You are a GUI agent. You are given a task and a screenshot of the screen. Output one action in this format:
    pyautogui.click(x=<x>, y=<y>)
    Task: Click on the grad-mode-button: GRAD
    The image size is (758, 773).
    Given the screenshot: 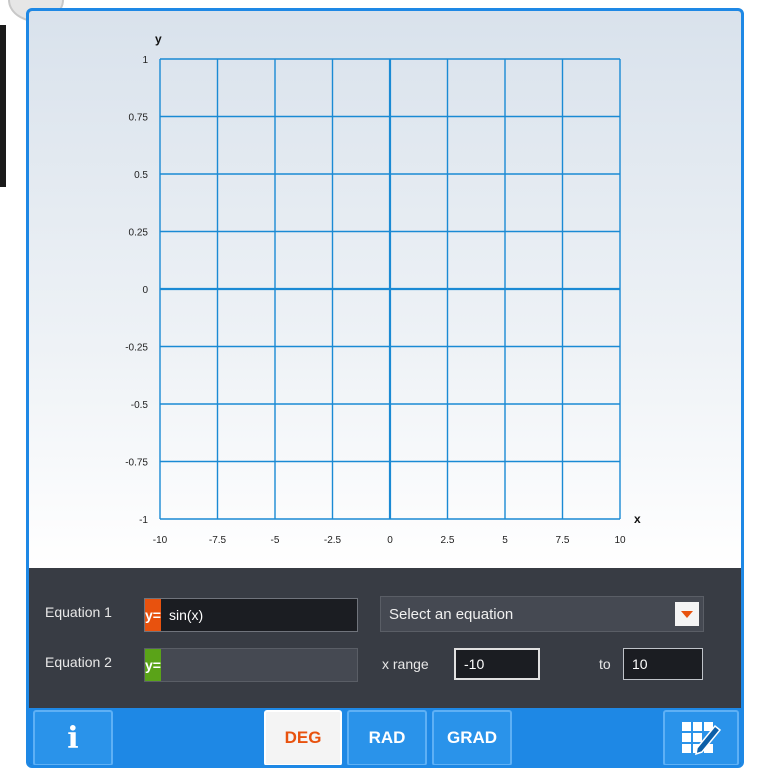 What is the action you would take?
    pyautogui.click(x=472, y=737)
    